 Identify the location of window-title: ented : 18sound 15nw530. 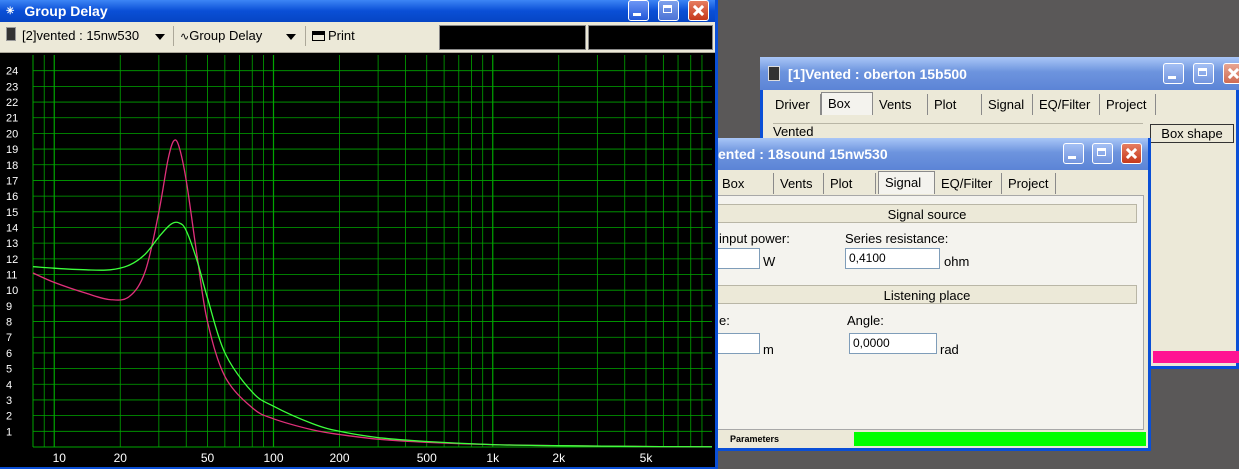
(803, 154).